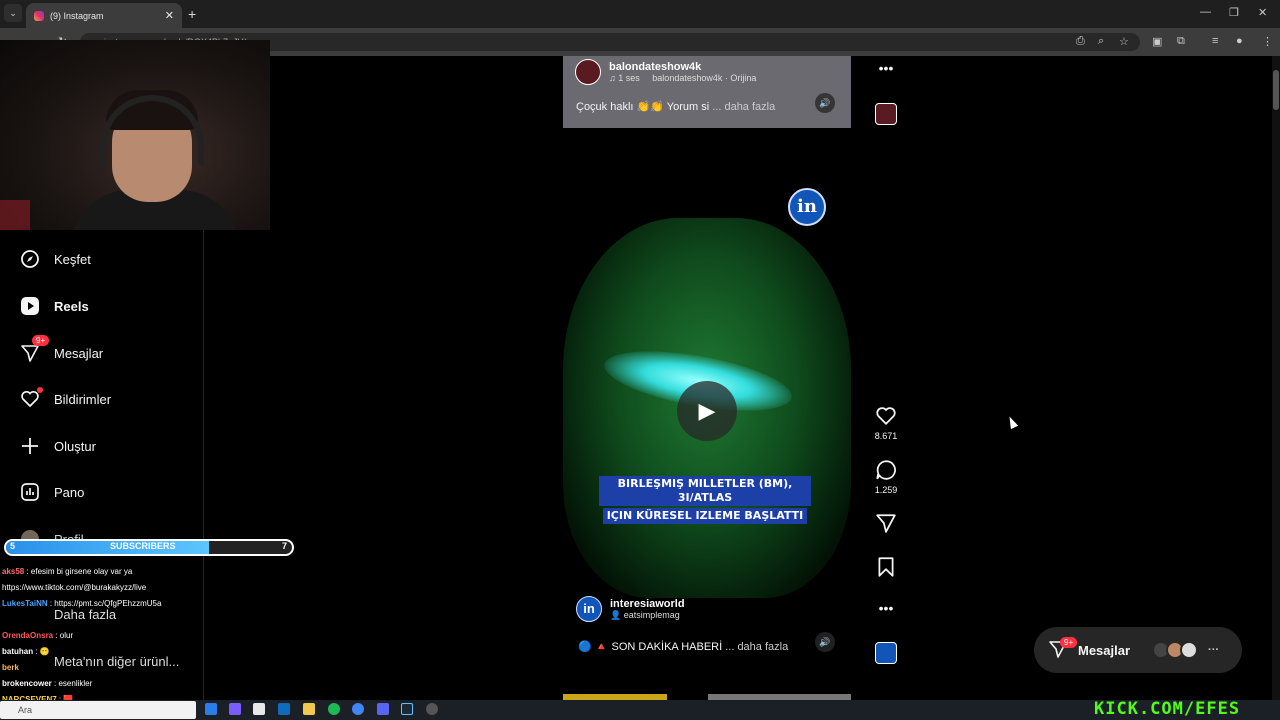  I want to click on window-close-icon: ✕, so click(1262, 12).